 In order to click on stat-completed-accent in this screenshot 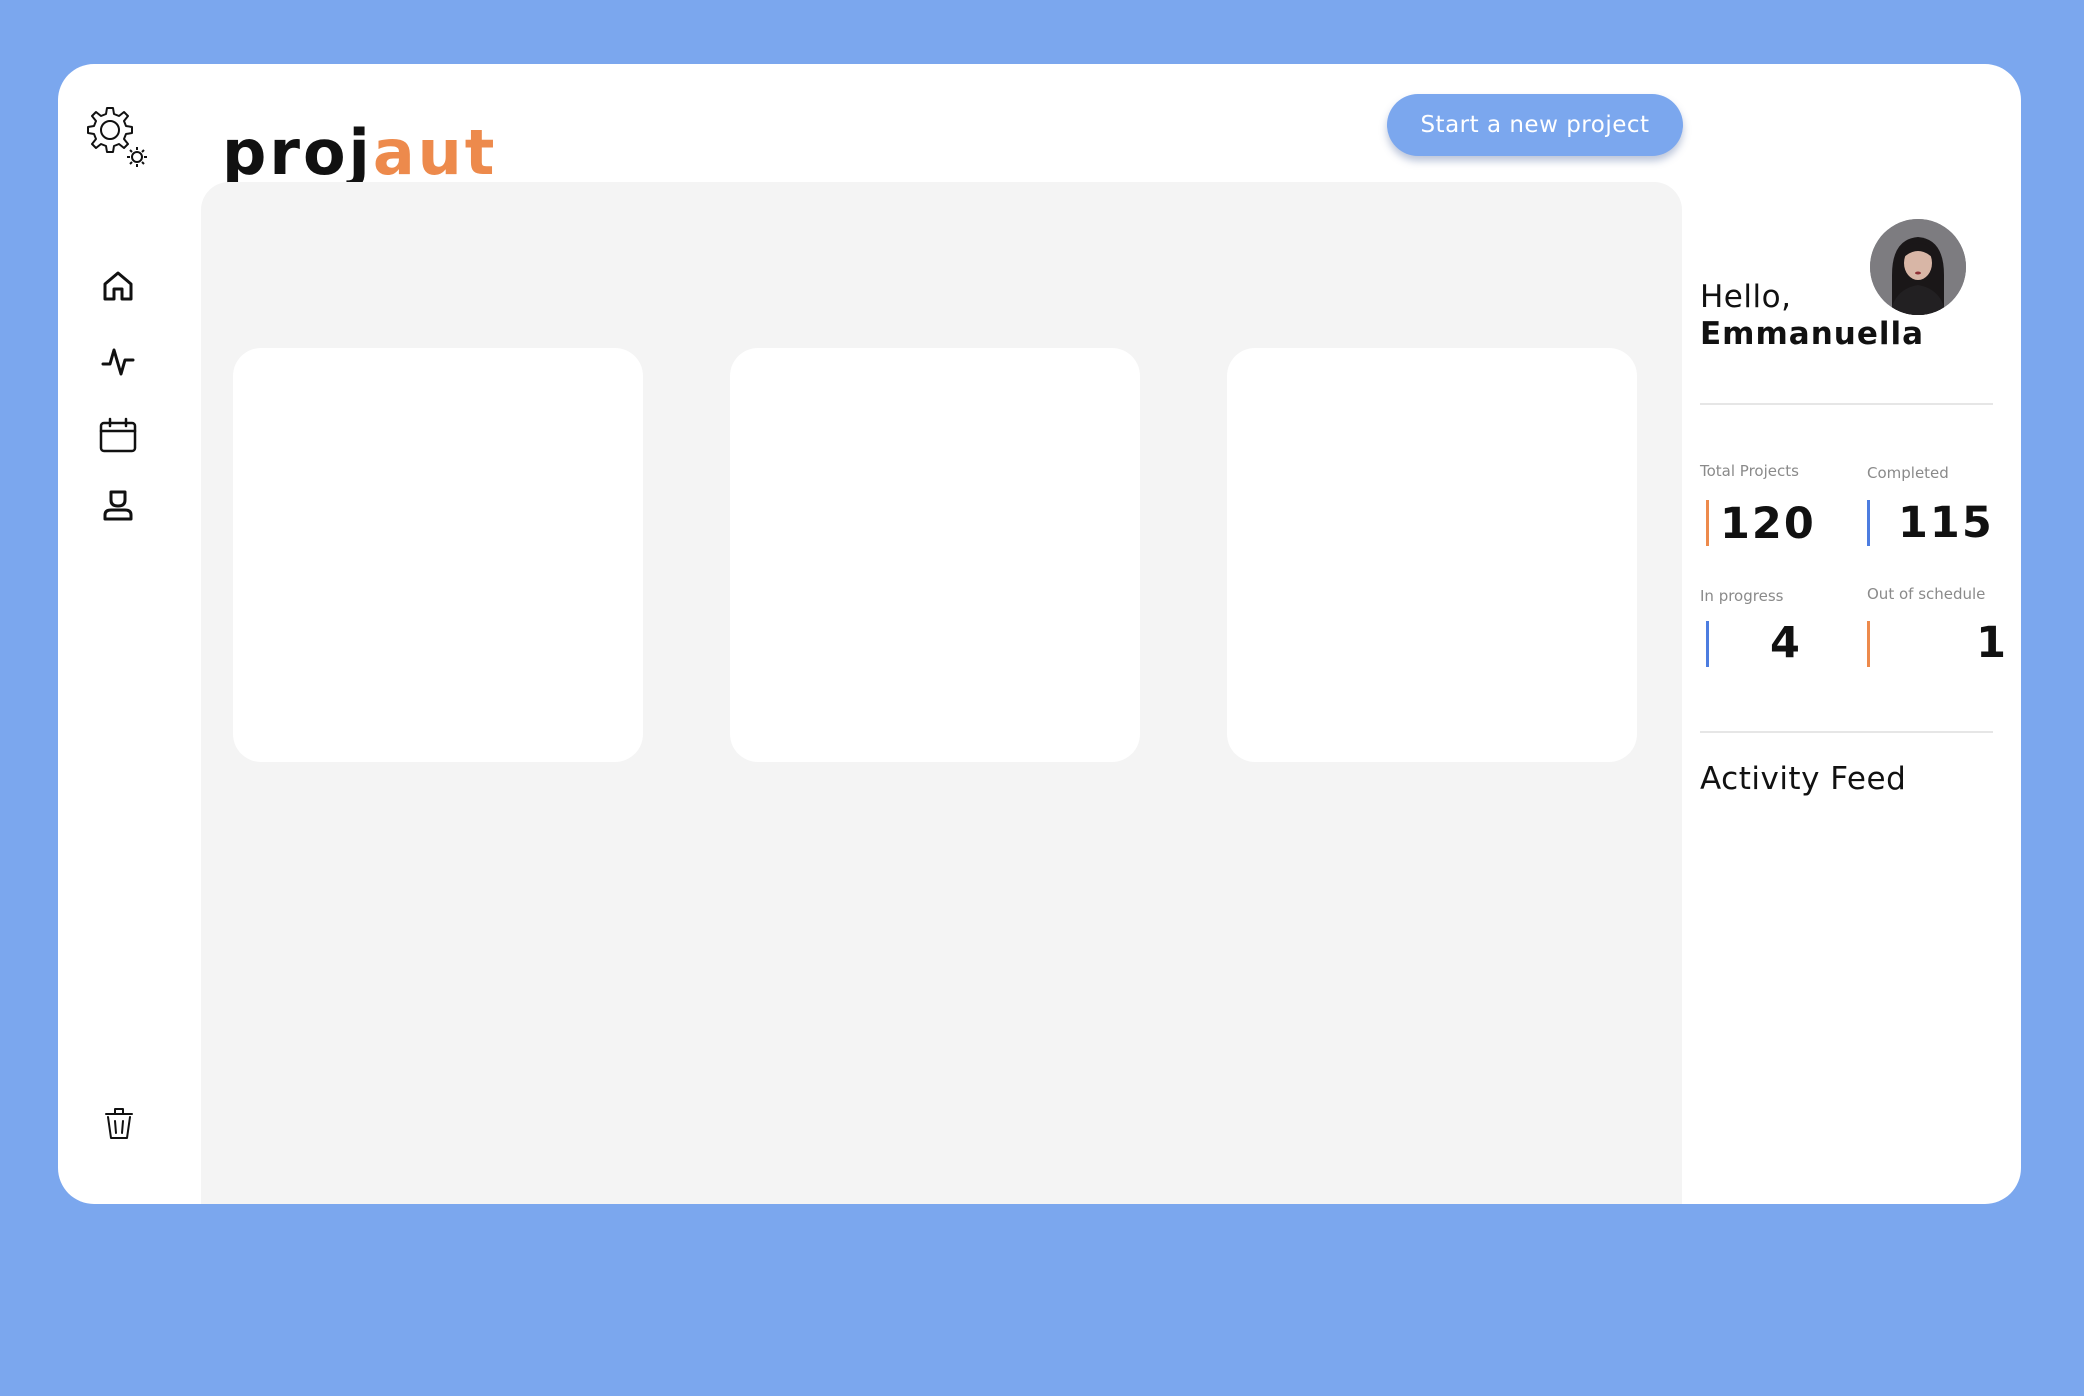, I will do `click(1868, 523)`.